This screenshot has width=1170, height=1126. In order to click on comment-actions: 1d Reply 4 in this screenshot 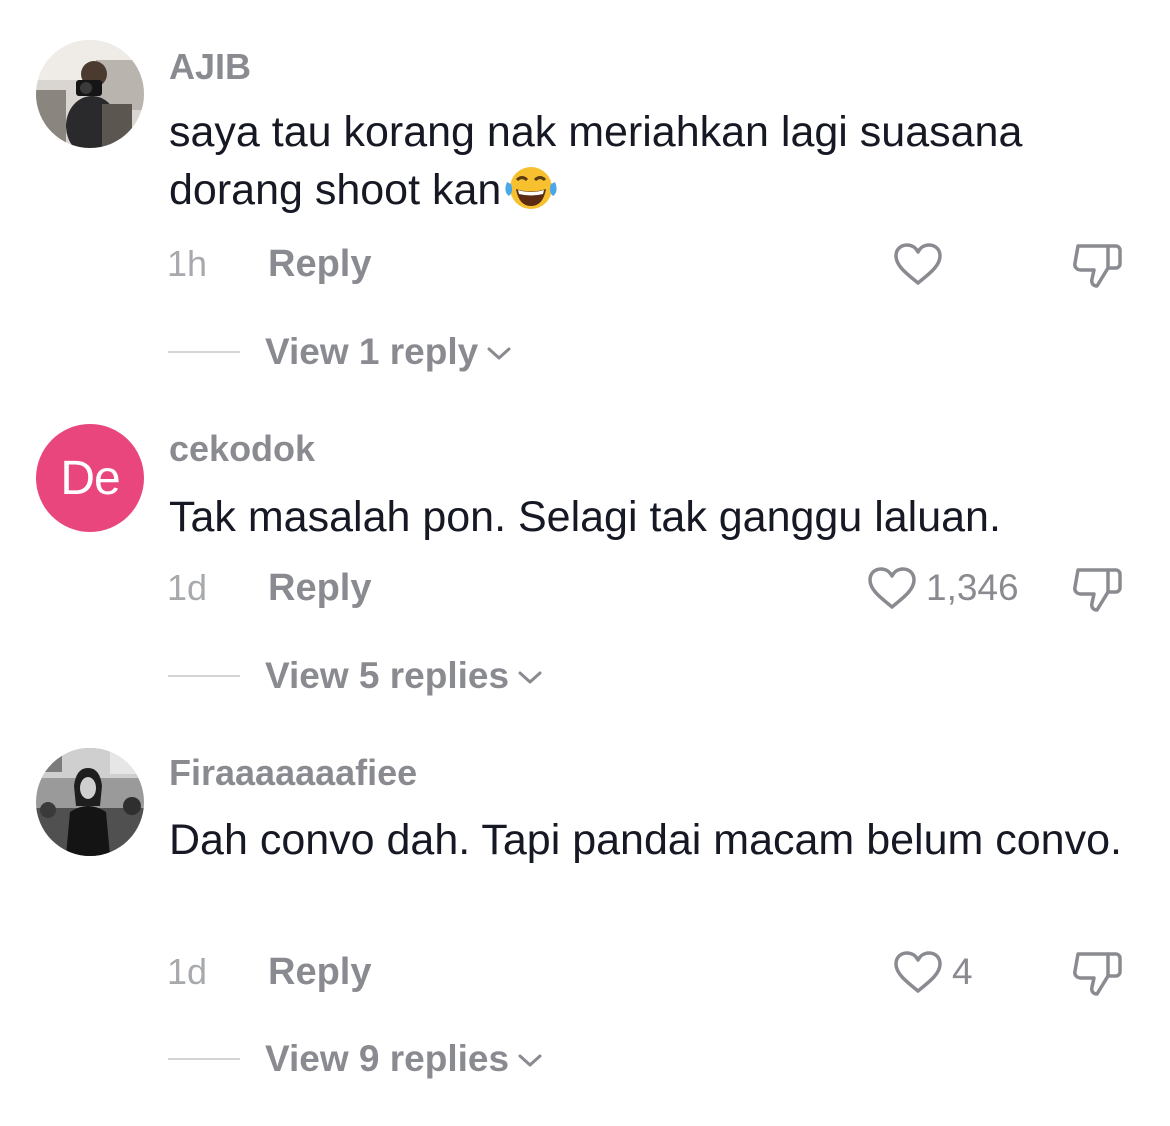, I will do `click(585, 972)`.